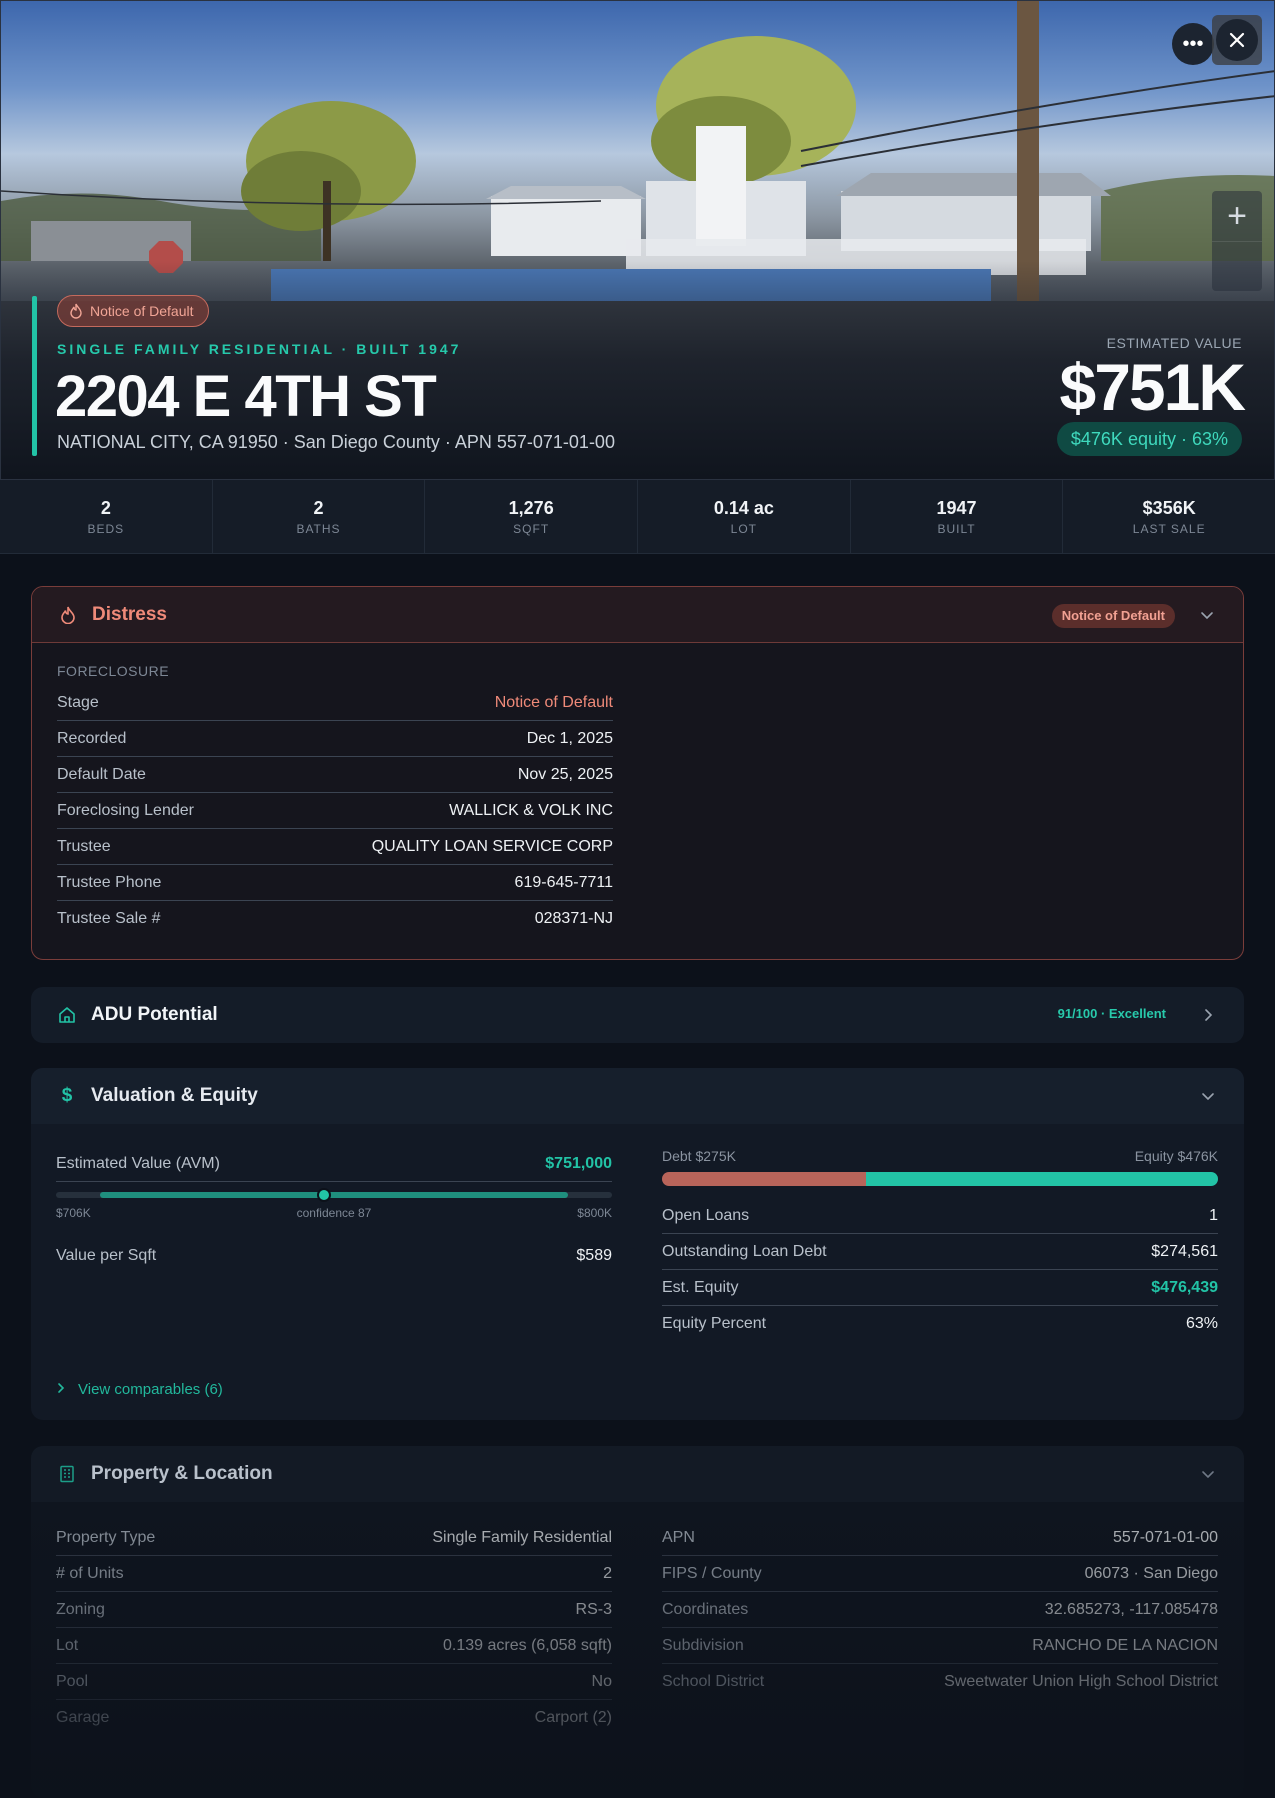  I want to click on kv-fips-county: FIPS / County 06073 · San Diego, so click(940, 1574).